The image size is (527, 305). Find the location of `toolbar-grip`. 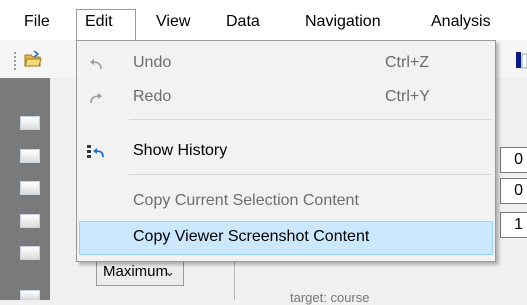

toolbar-grip is located at coordinates (15, 61).